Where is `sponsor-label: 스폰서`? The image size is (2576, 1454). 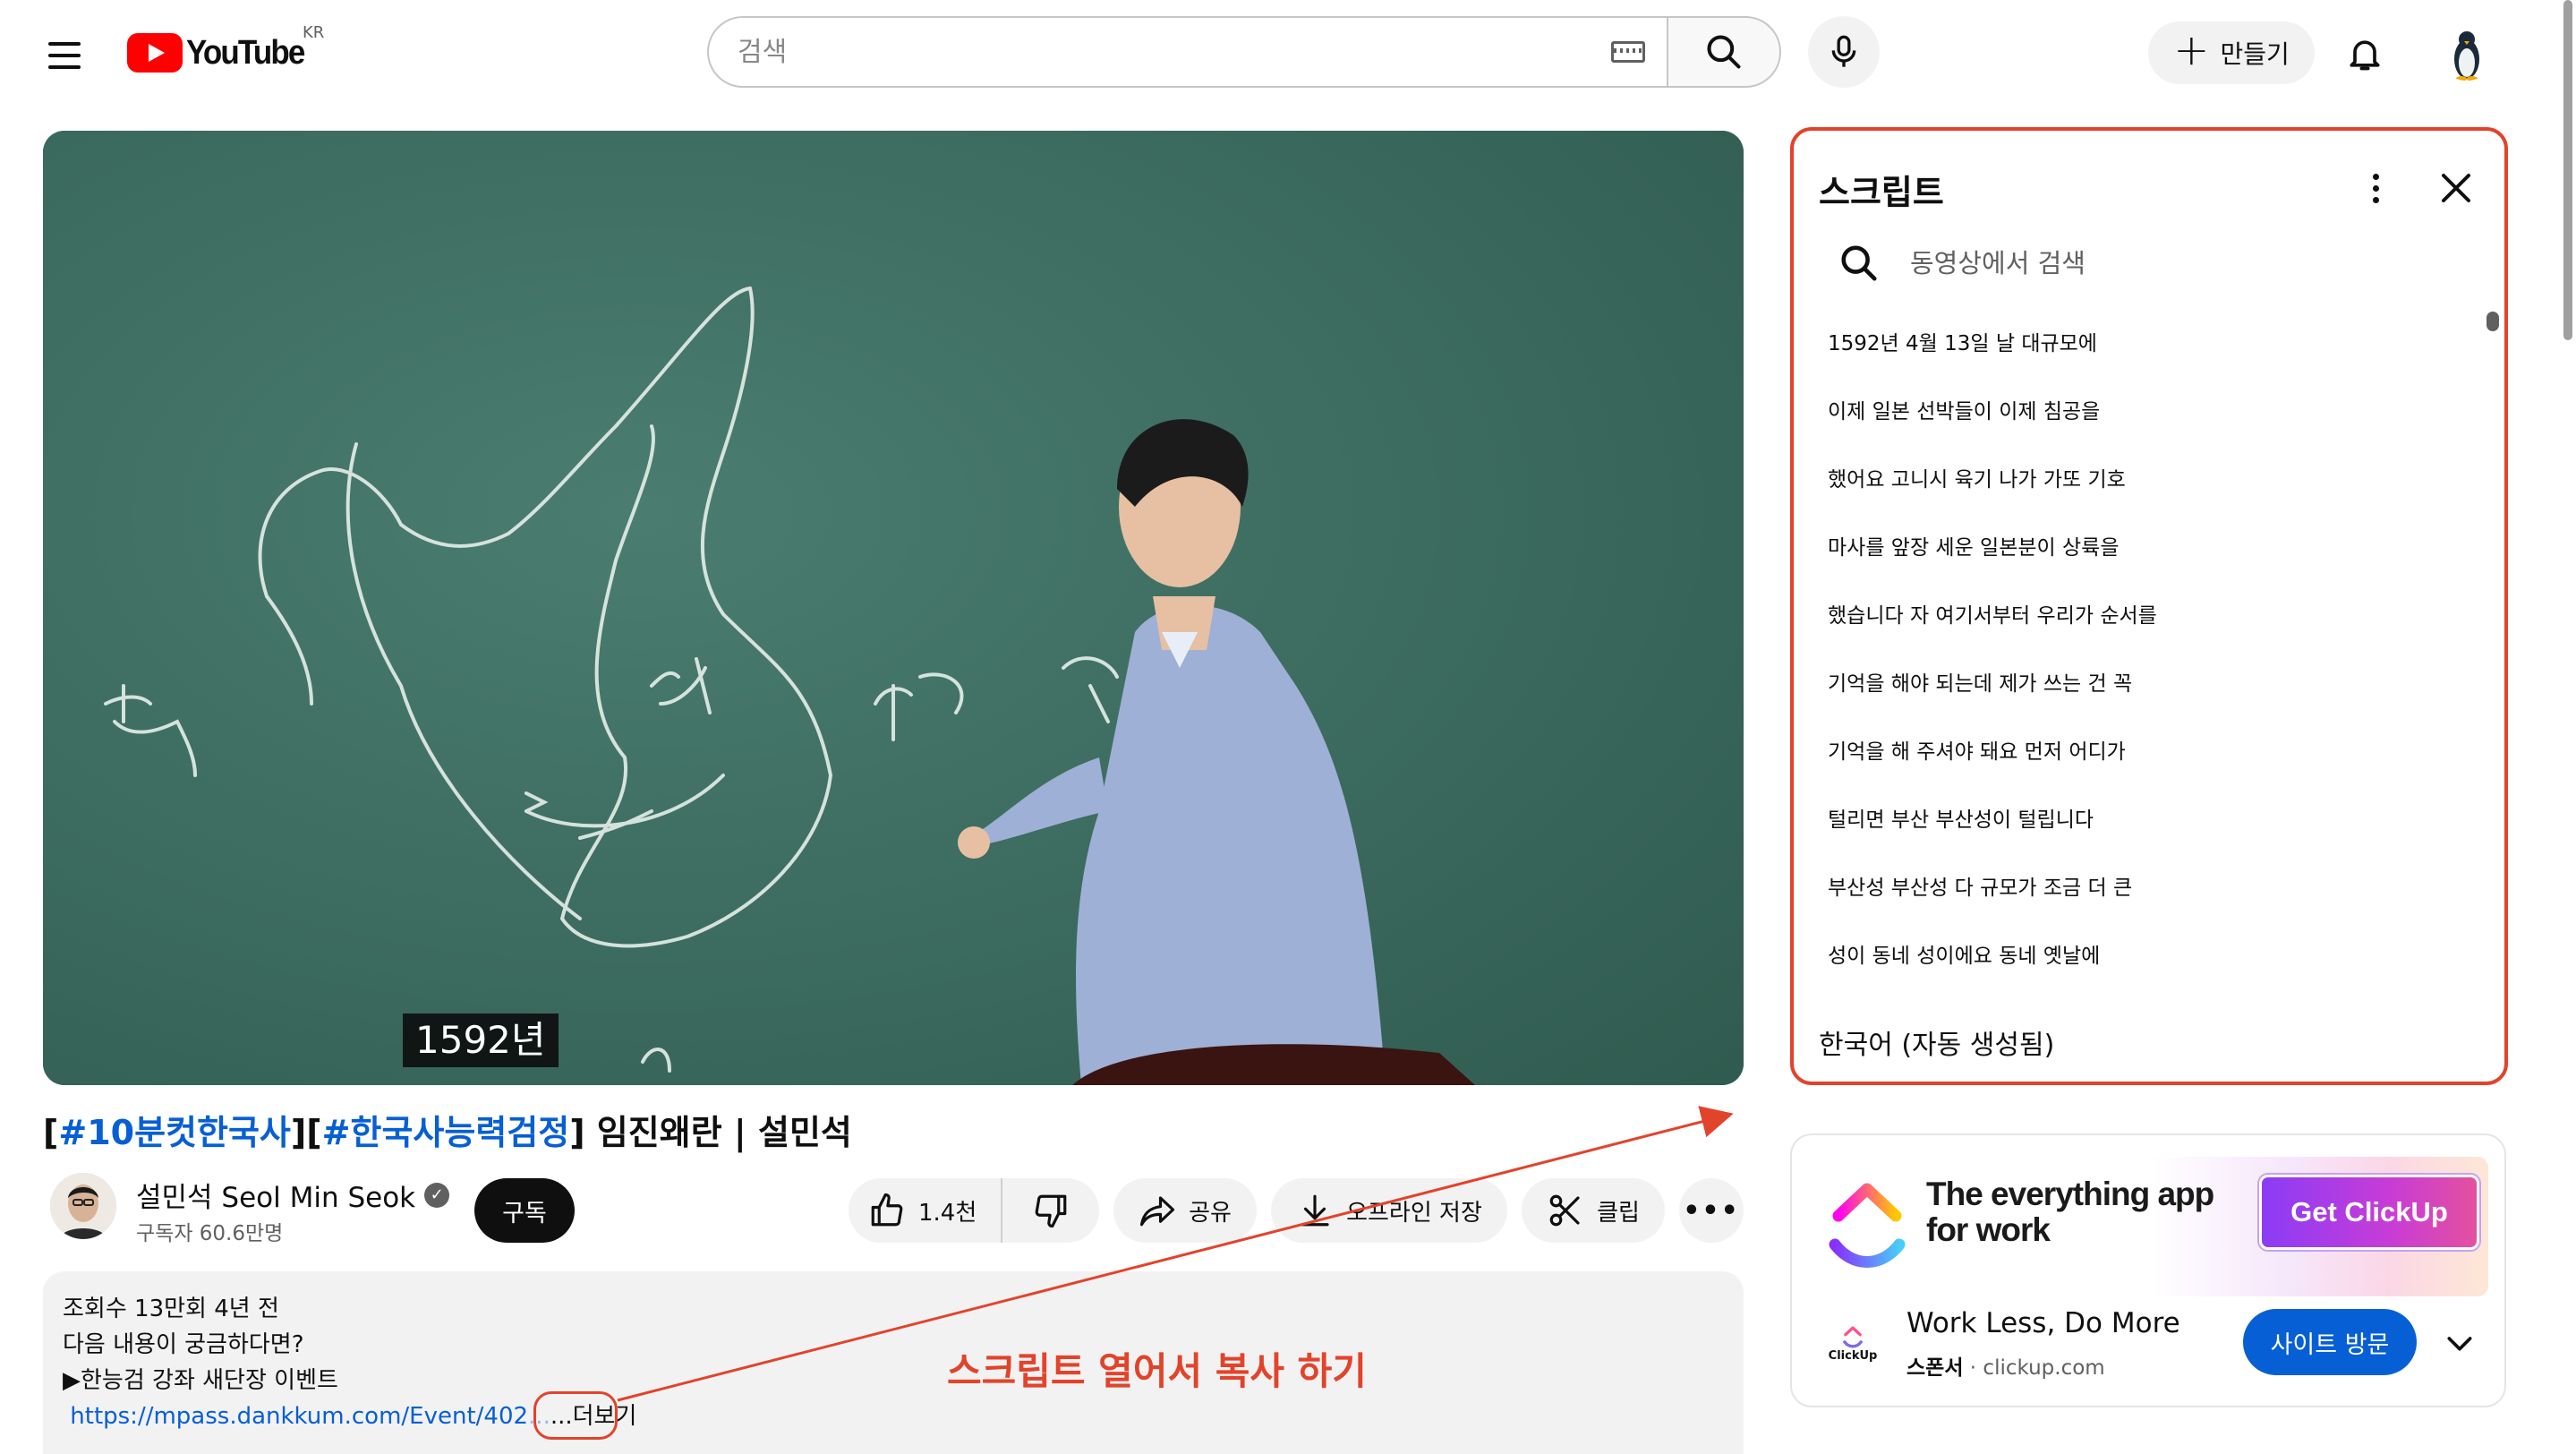 sponsor-label: 스폰서 is located at coordinates (1935, 1368).